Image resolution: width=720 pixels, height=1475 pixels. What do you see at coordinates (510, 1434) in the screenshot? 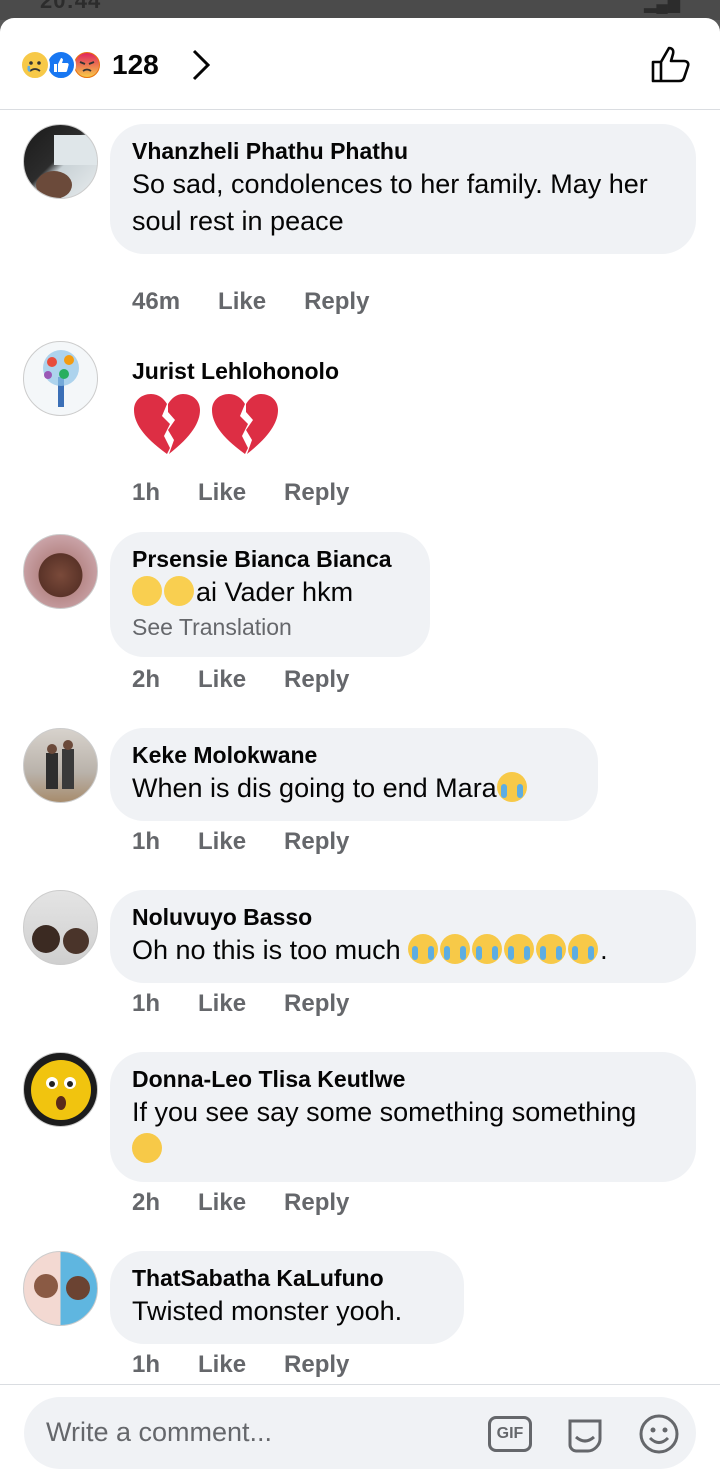
I see `gif-button: GIF` at bounding box center [510, 1434].